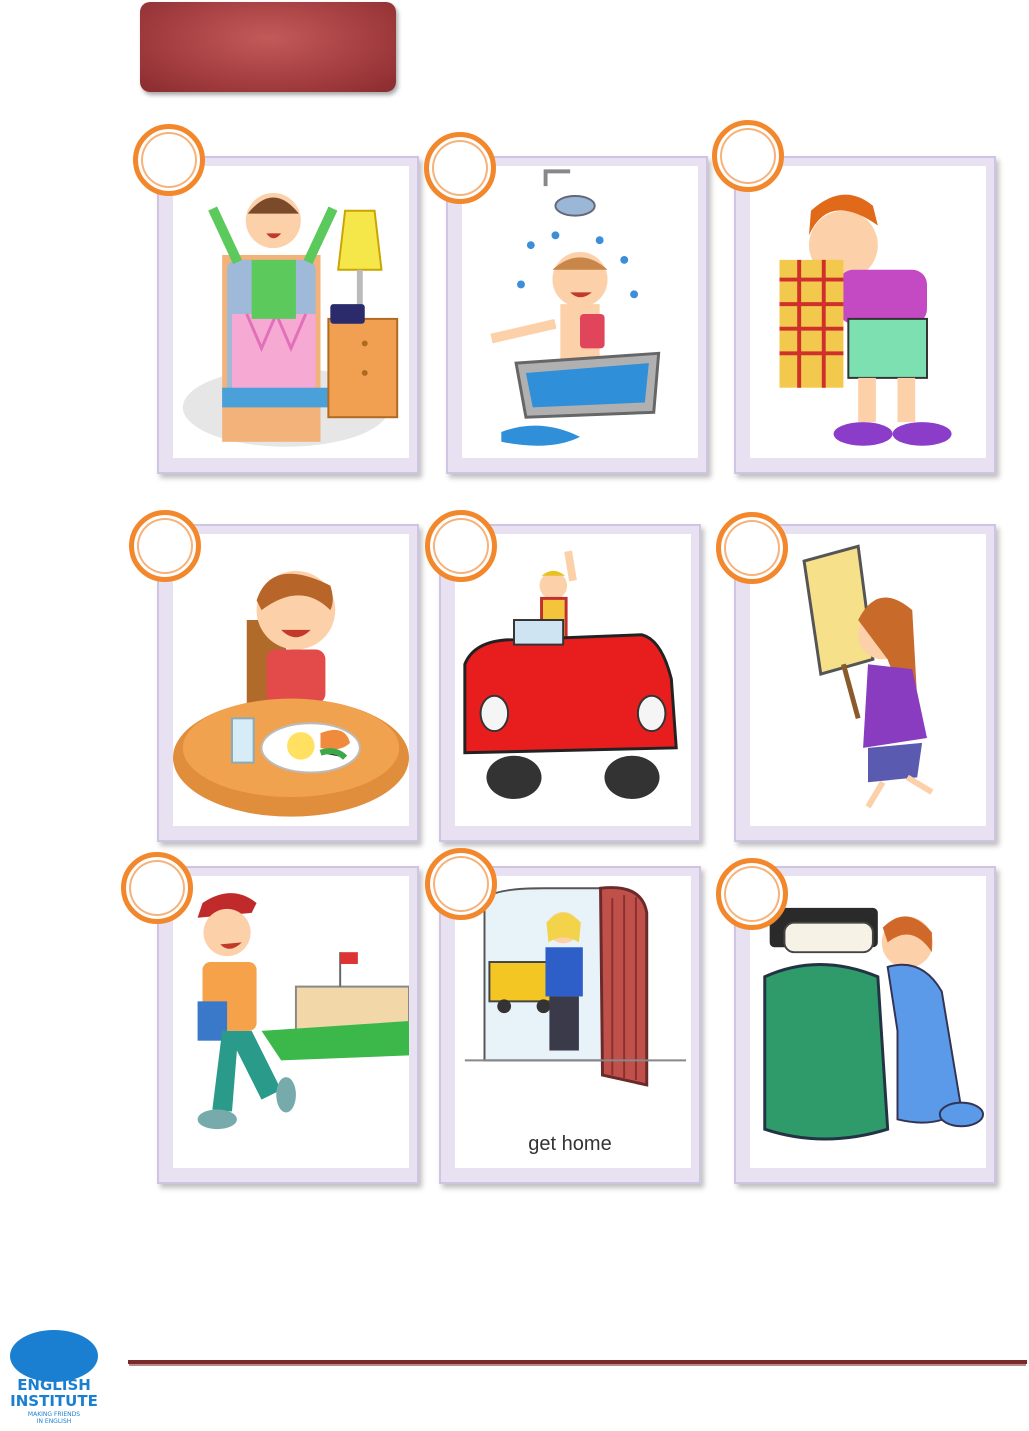  I want to click on picture-card-8: get home, so click(563, 1016).